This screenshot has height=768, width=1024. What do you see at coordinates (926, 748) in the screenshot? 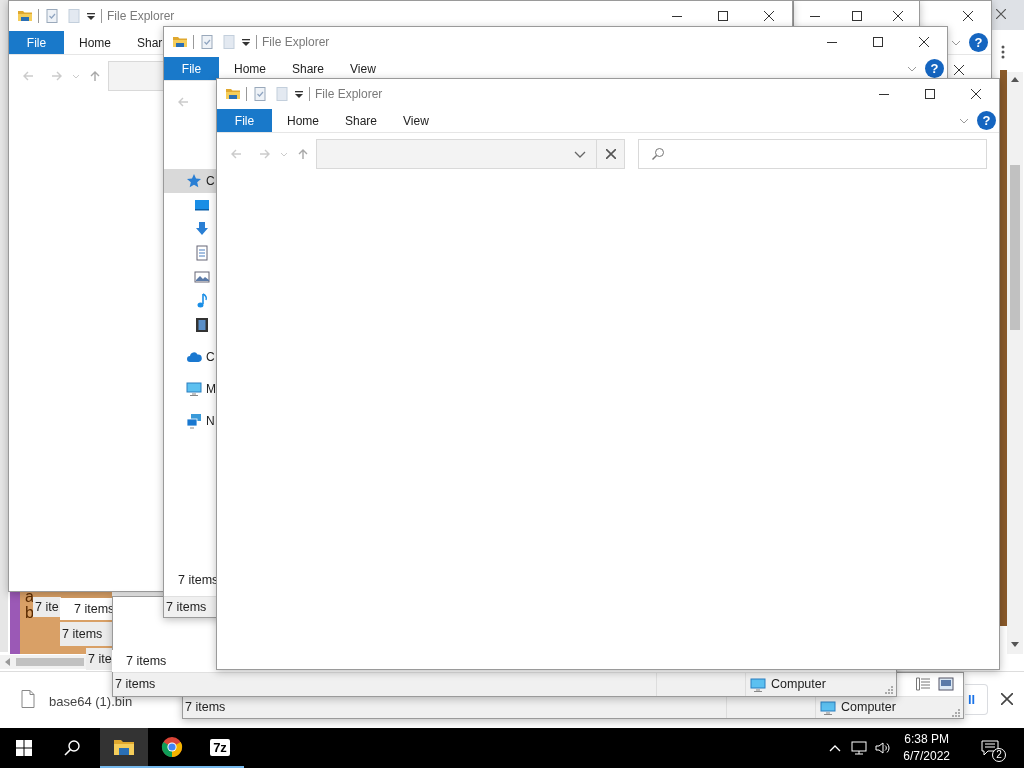
I see `clock-button: 6:38 PM 6/7/2022` at bounding box center [926, 748].